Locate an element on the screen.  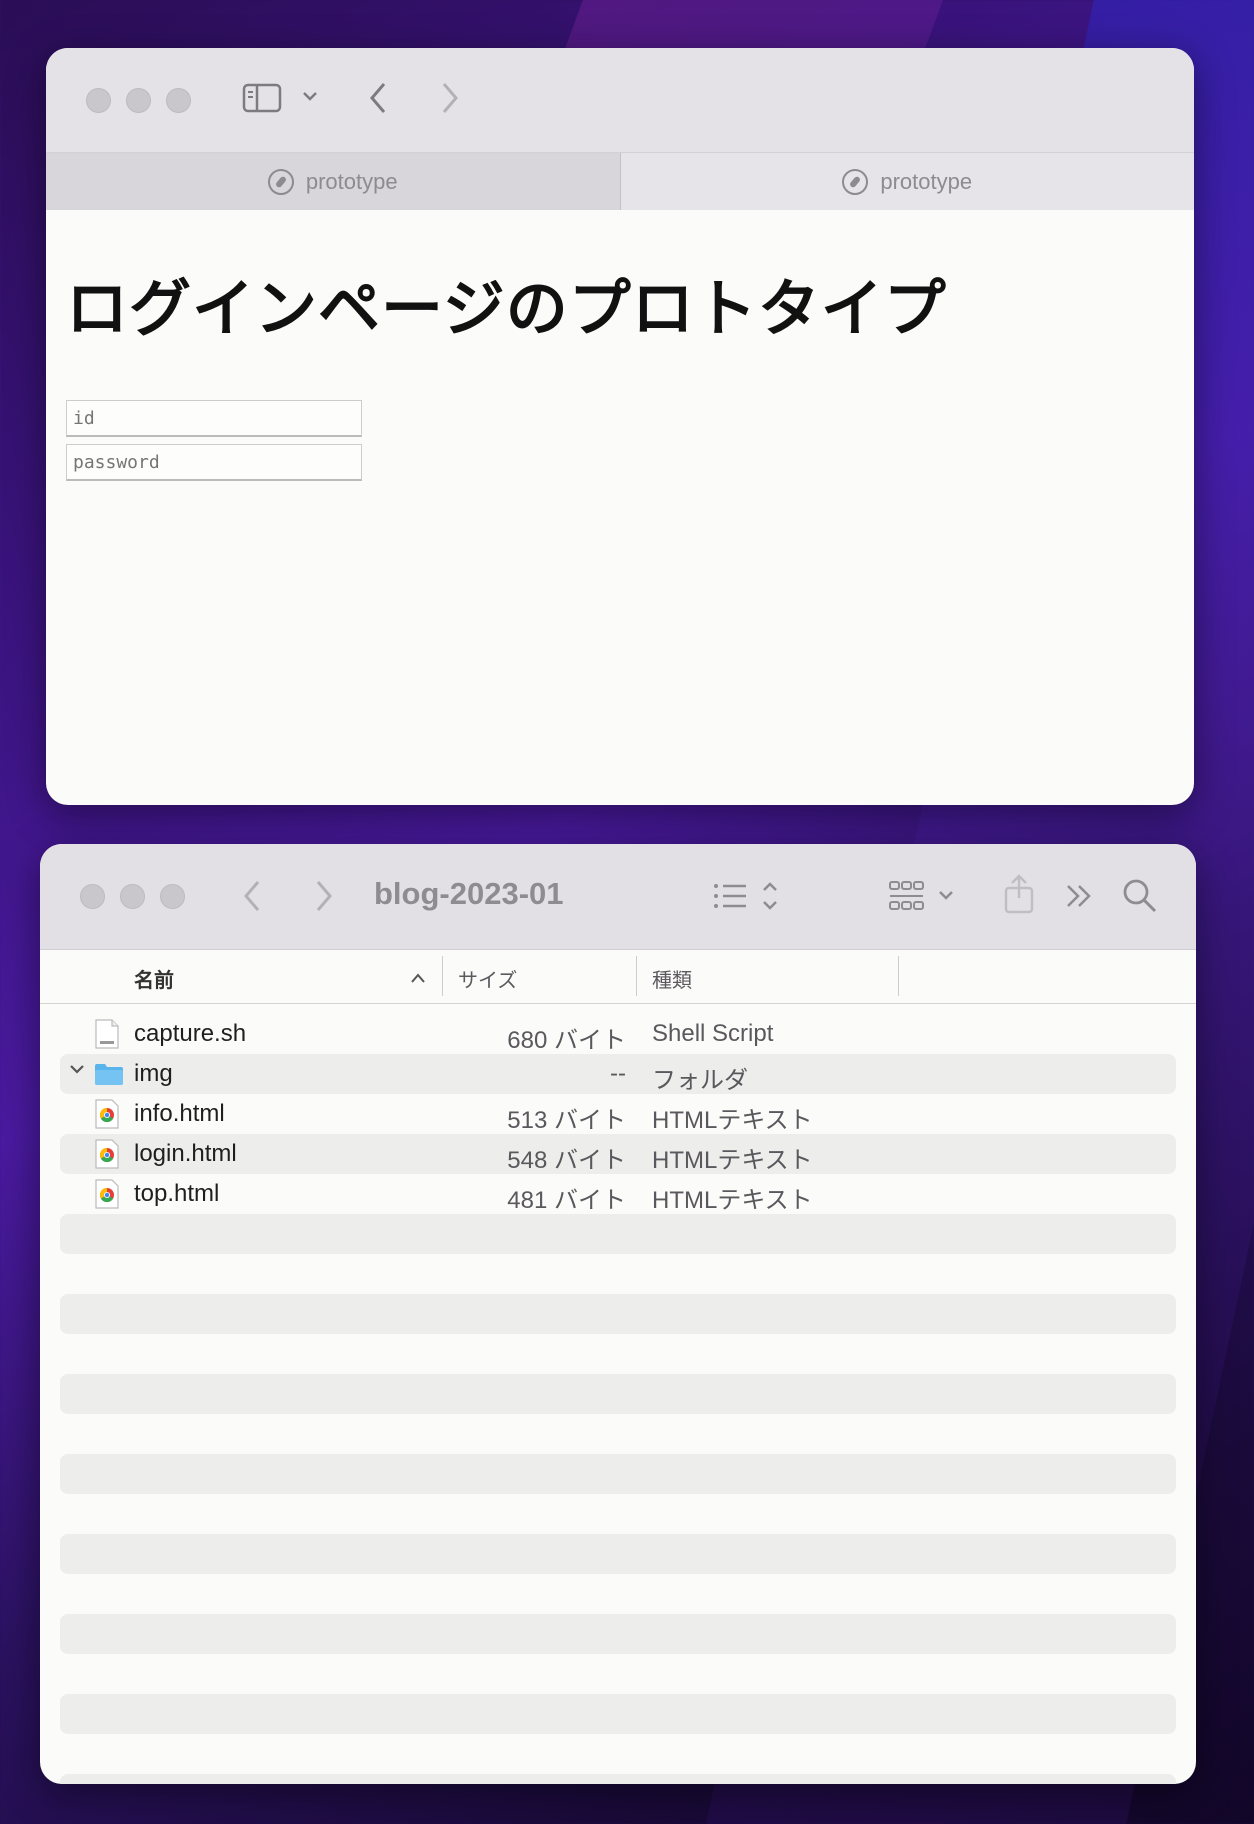
list-item: login.html 548 バイト HTMLテキスト is located at coordinates (618, 1154).